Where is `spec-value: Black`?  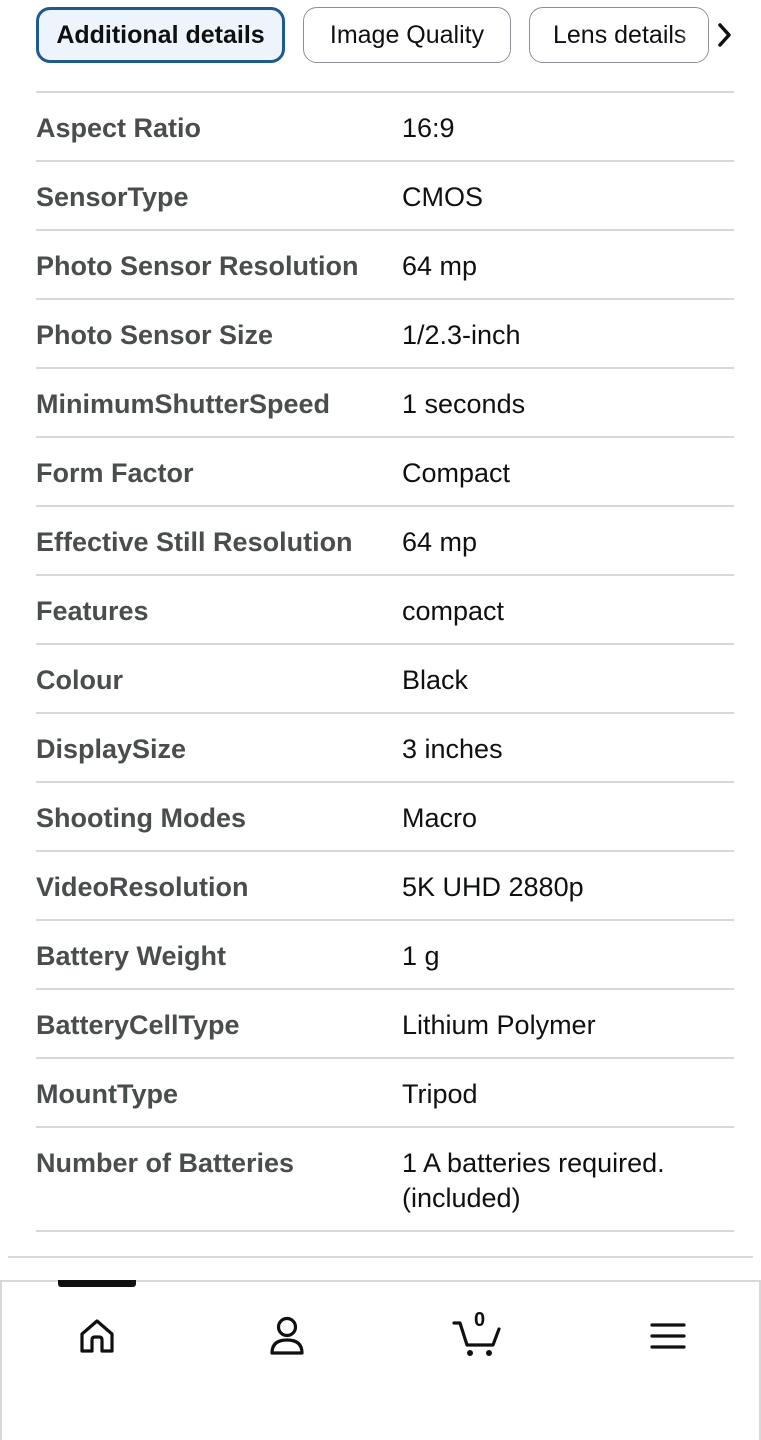 spec-value: Black is located at coordinates (435, 680).